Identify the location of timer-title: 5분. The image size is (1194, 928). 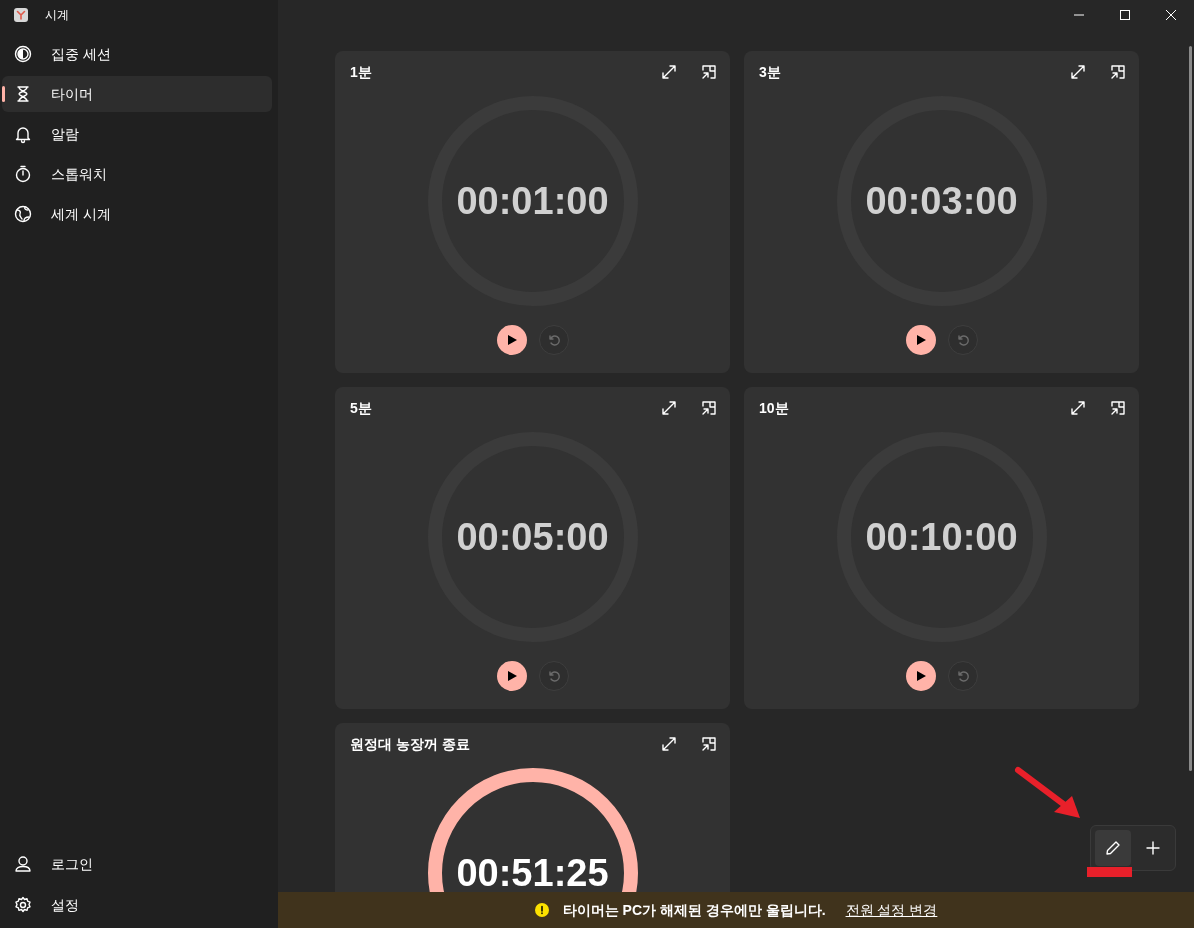
(361, 408).